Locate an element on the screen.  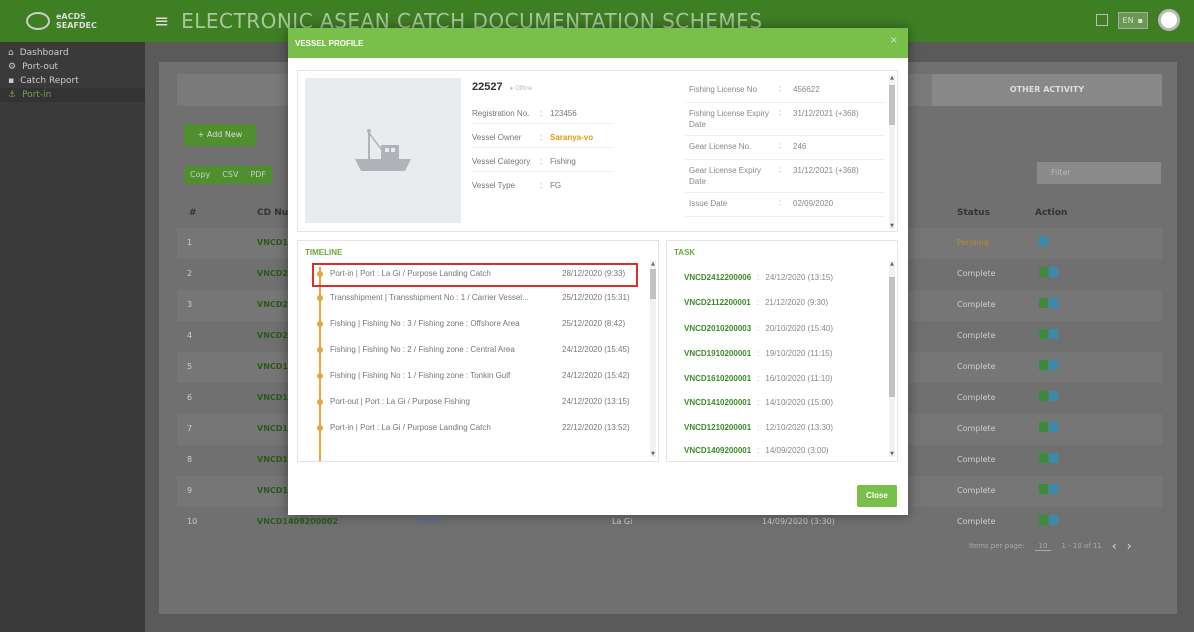
paginator: Items per page: 10 1 - 10 of 11 ‹ › is located at coordinates (1050, 546).